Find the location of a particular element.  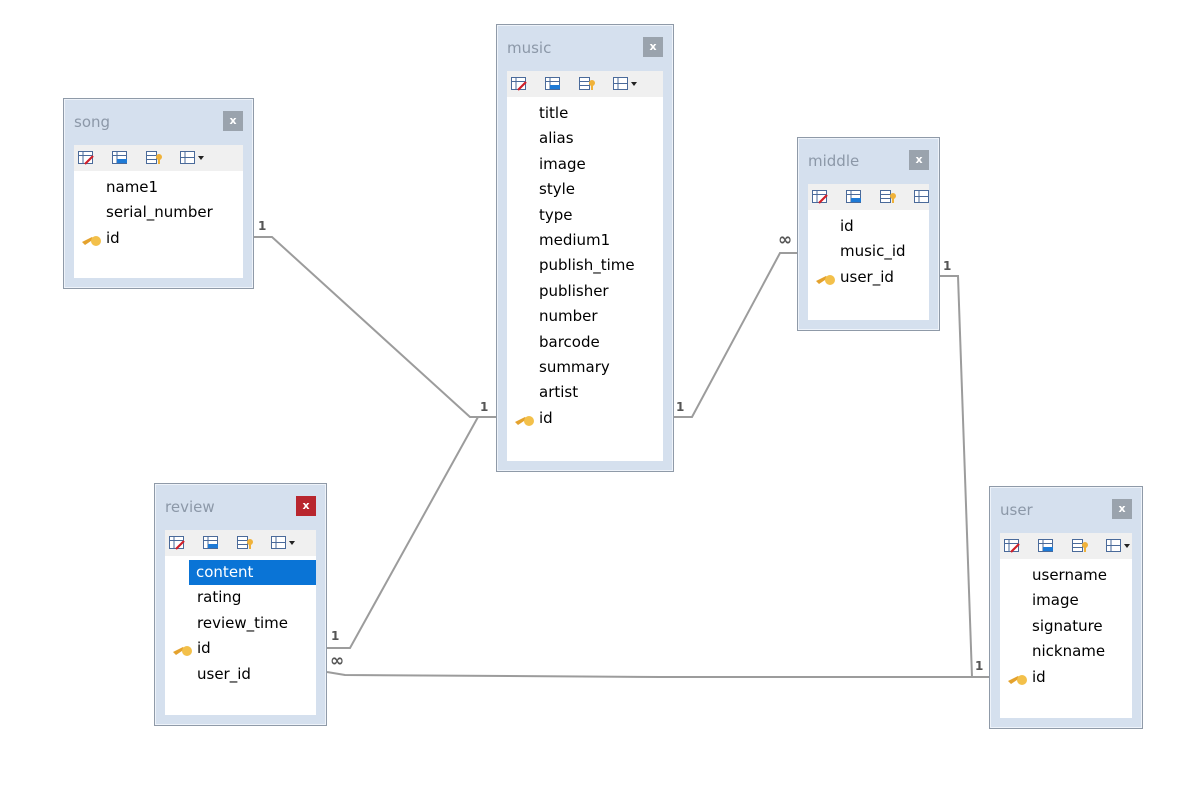

field-row: music_id is located at coordinates (868, 251).